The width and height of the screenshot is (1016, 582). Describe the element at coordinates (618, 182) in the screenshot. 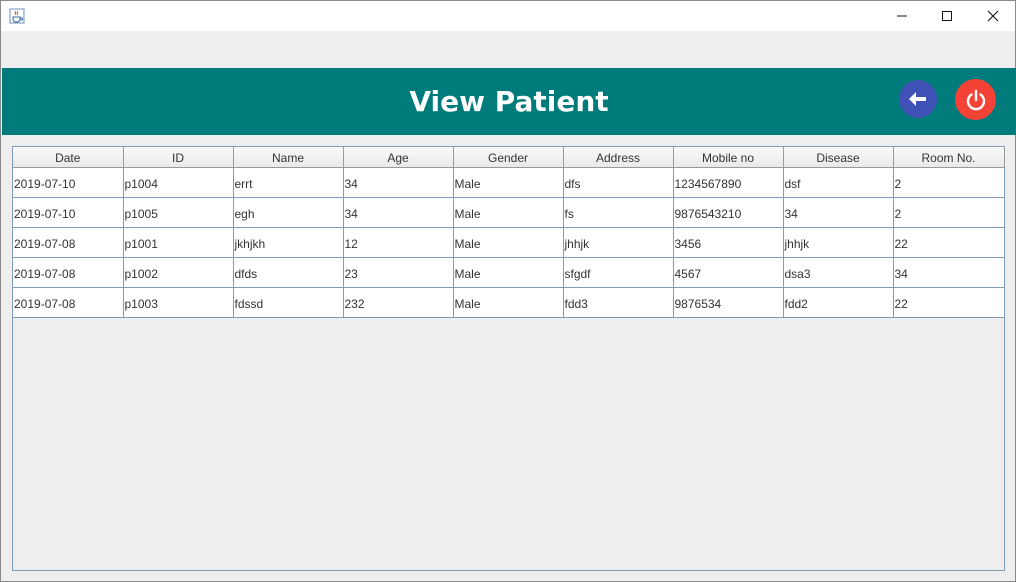

I see `table-cell: dfs` at that location.